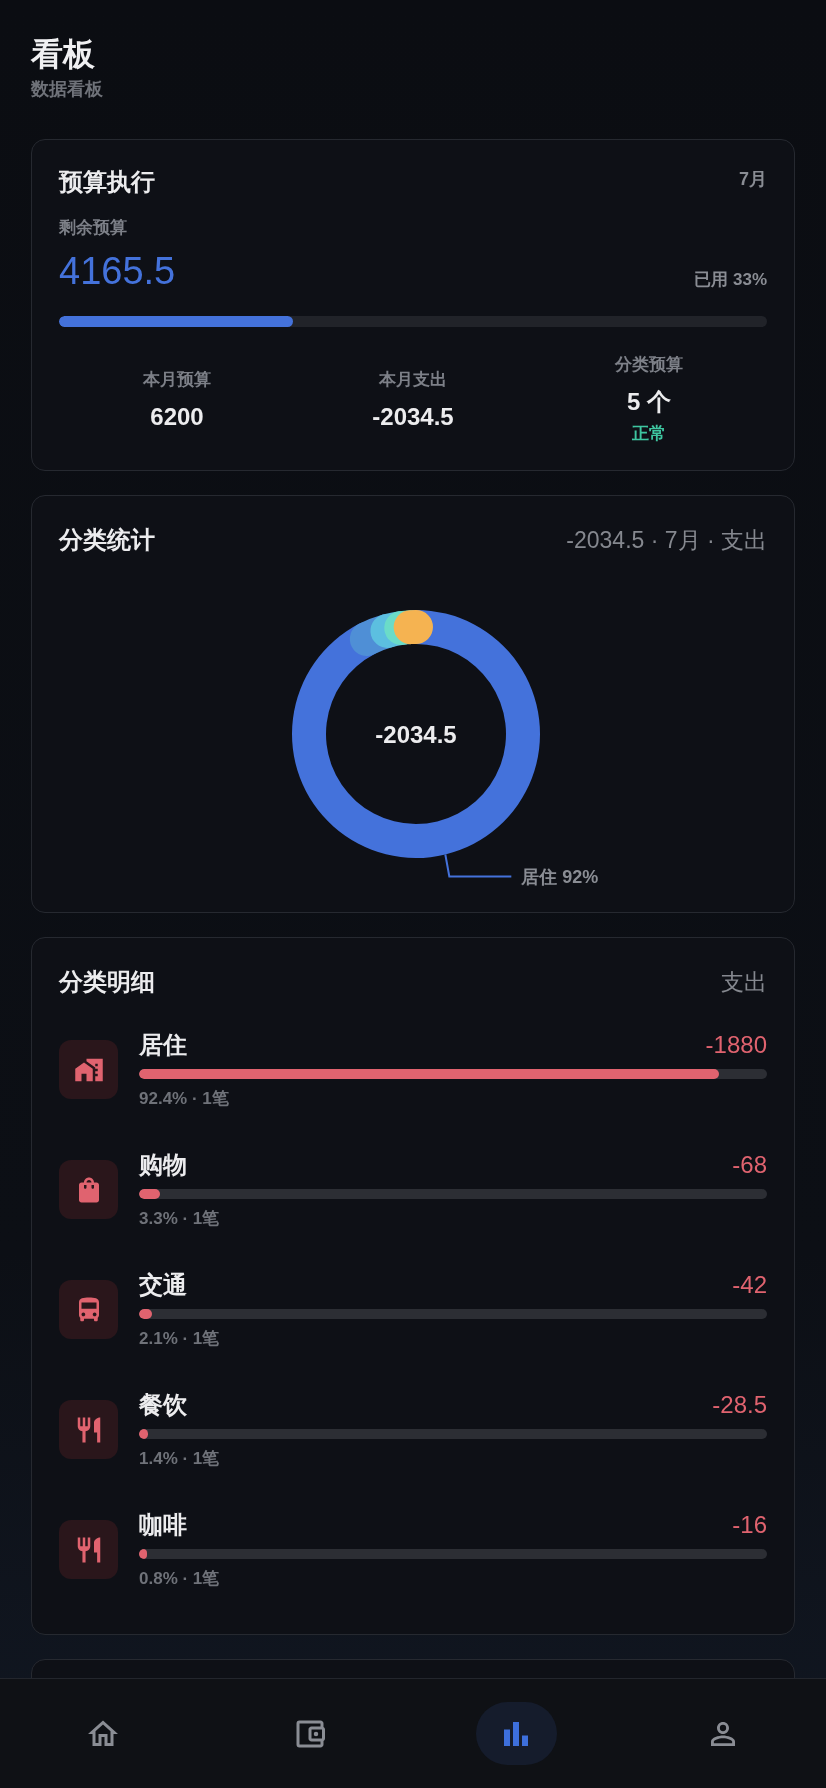  I want to click on remaining-label: 剩余预算, so click(93, 227).